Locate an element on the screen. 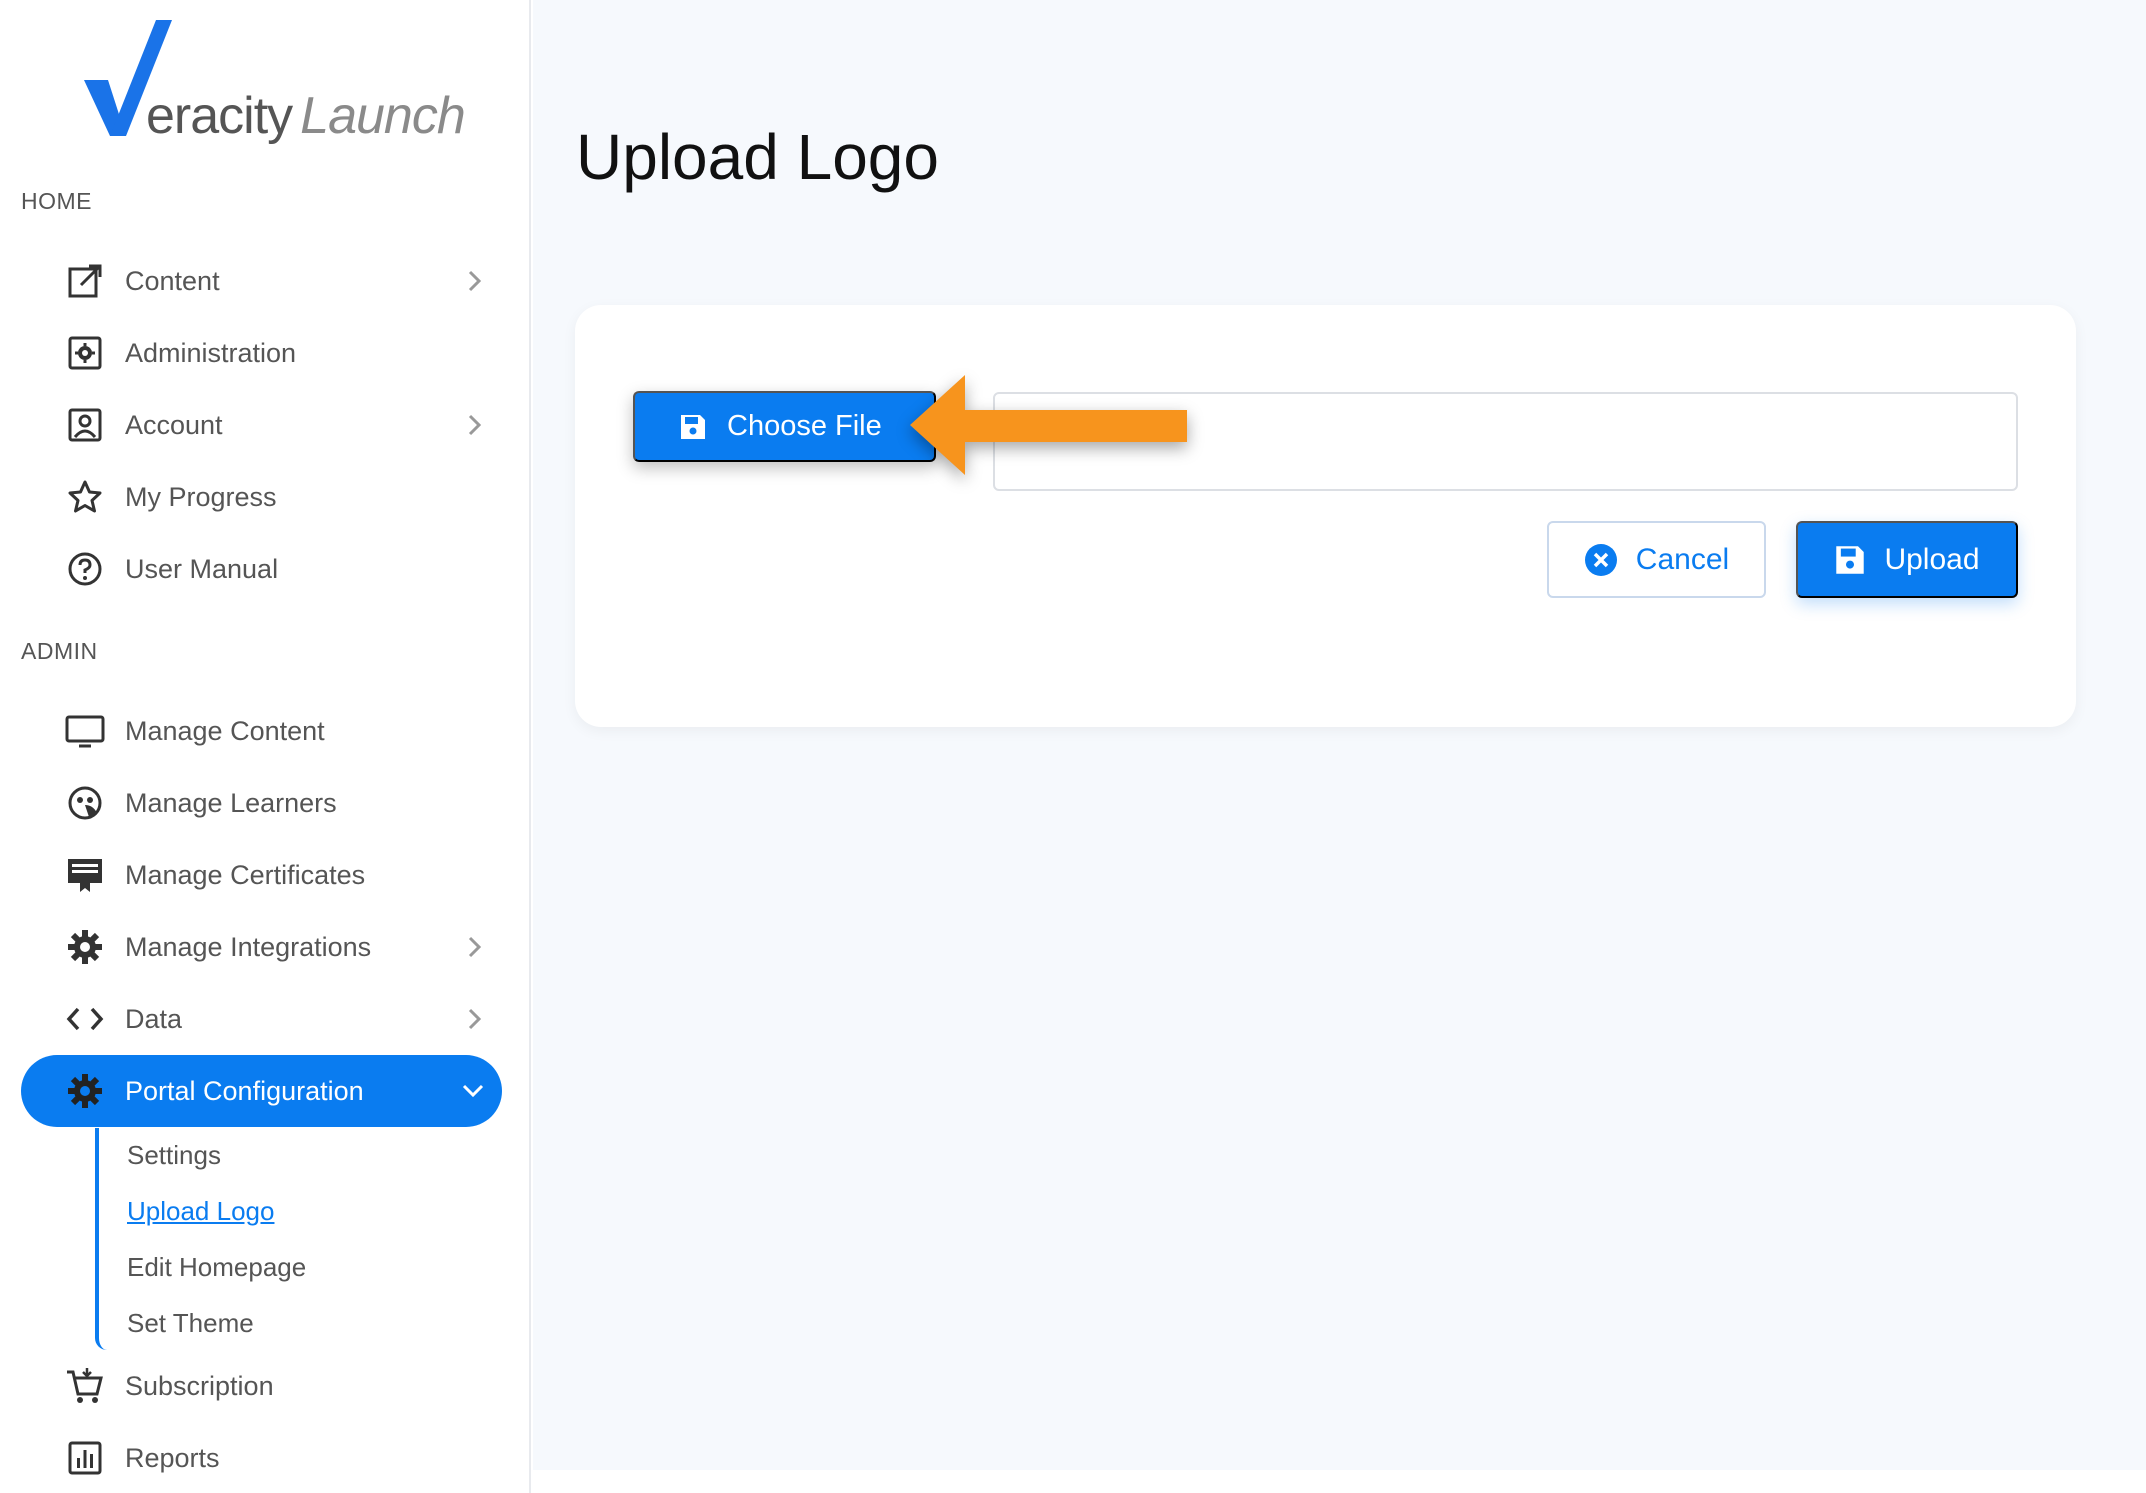  monitor-icon is located at coordinates (85, 731).